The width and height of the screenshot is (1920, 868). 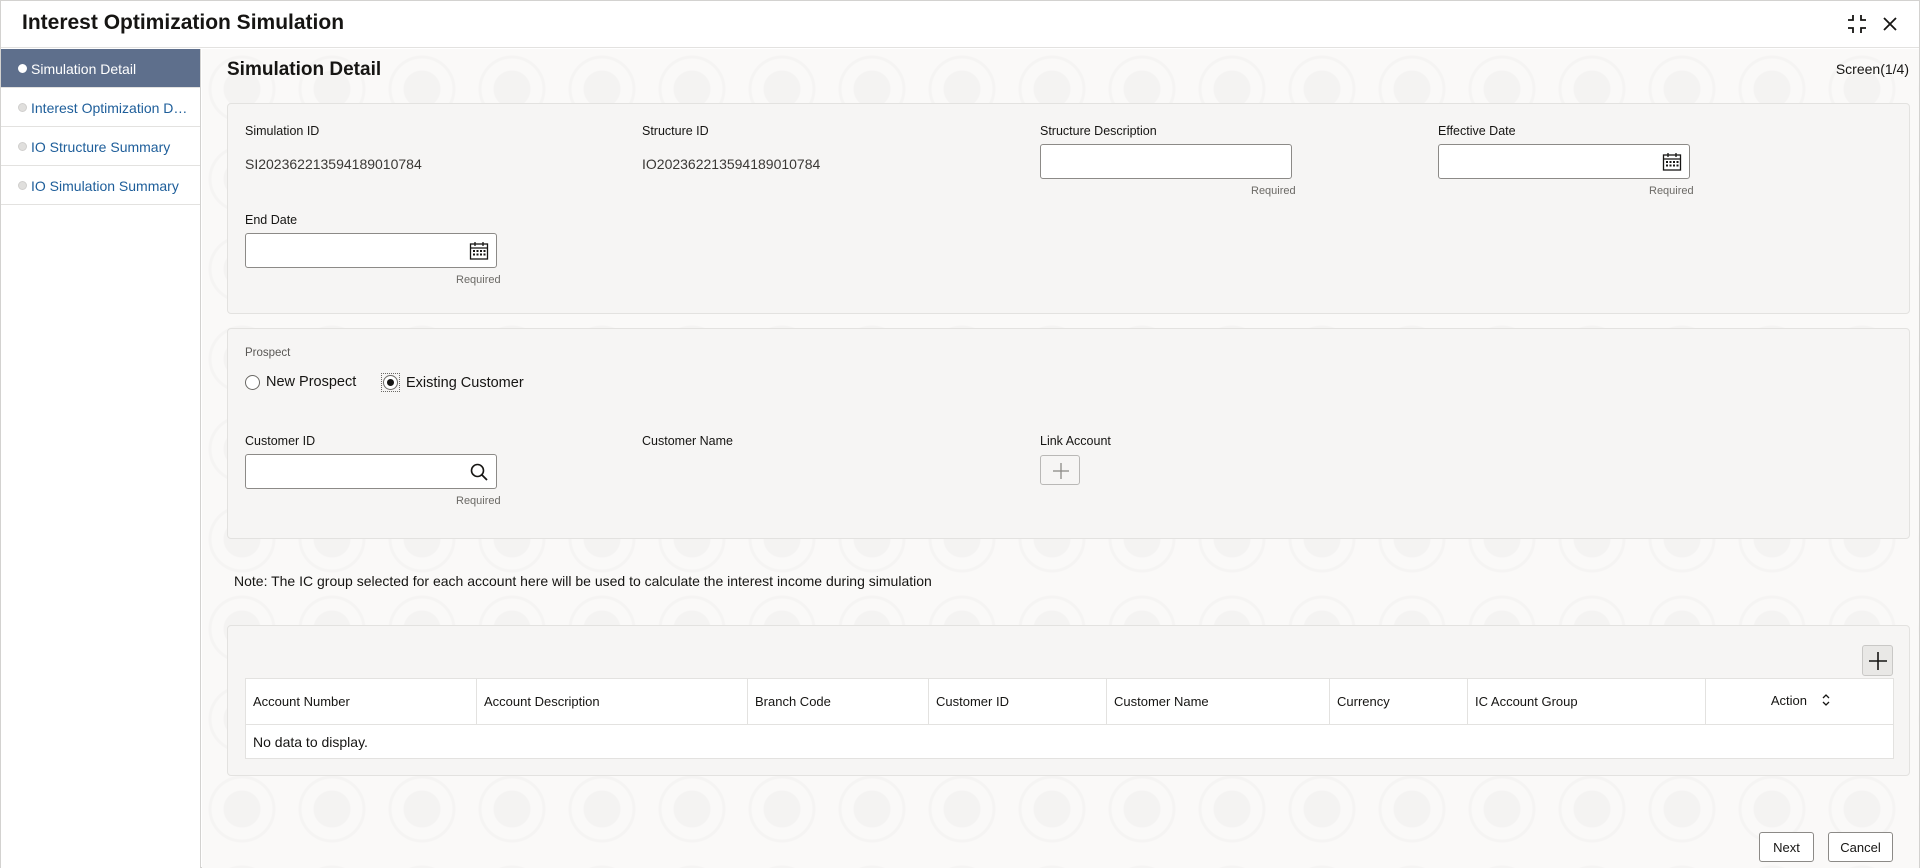 I want to click on column-header-account-description: Account Description, so click(x=612, y=701).